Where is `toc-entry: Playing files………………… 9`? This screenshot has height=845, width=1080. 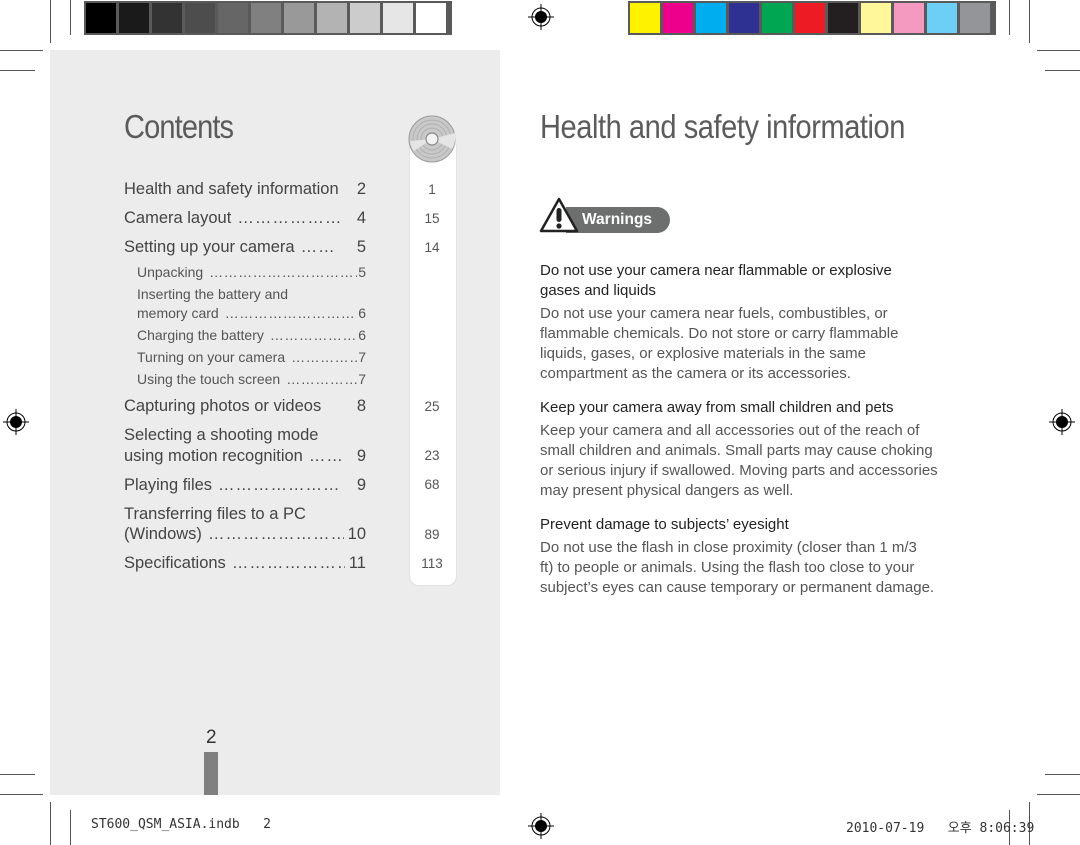
toc-entry: Playing files………………… 9 is located at coordinates (245, 485).